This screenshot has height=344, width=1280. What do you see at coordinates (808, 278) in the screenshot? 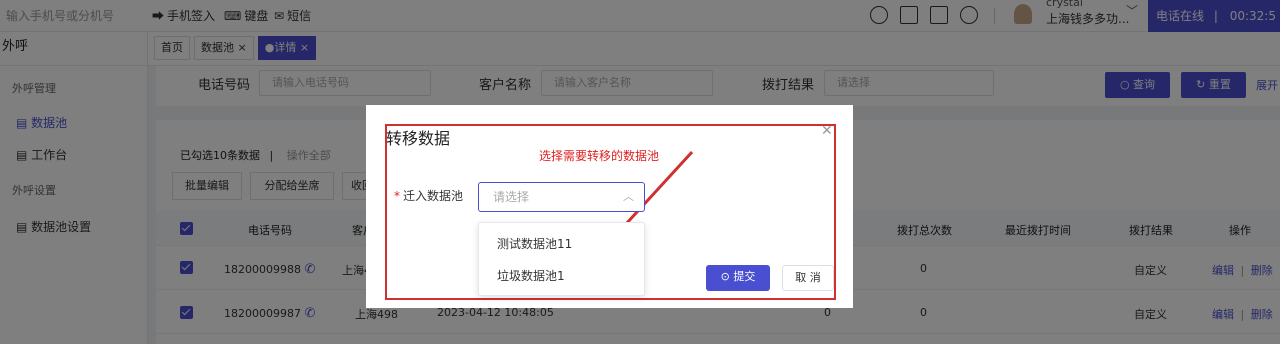
I see `cancel-button: 取 消` at bounding box center [808, 278].